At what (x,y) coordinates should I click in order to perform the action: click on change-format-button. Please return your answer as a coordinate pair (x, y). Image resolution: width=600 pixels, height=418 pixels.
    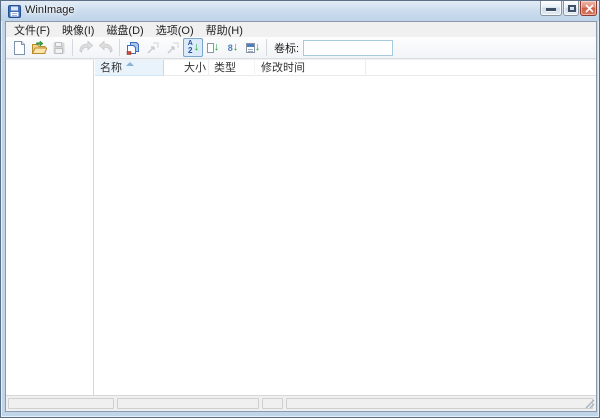
    Looking at the image, I should click on (153, 47).